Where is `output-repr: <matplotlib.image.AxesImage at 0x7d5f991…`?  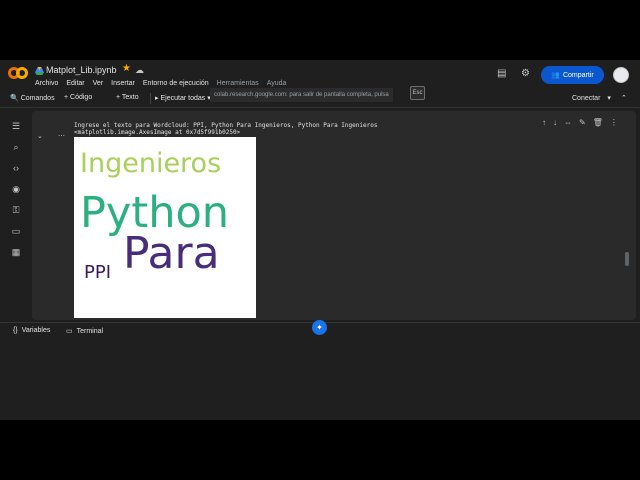
output-repr: <matplotlib.image.AxesImage at 0x7d5f991… is located at coordinates (157, 132).